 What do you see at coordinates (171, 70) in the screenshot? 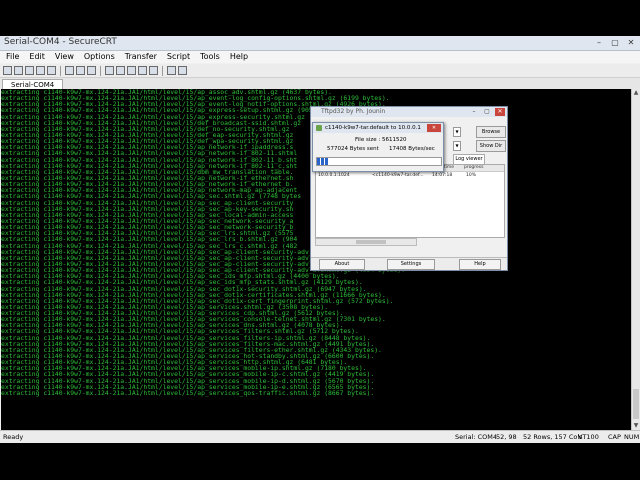
I see `help-icon` at bounding box center [171, 70].